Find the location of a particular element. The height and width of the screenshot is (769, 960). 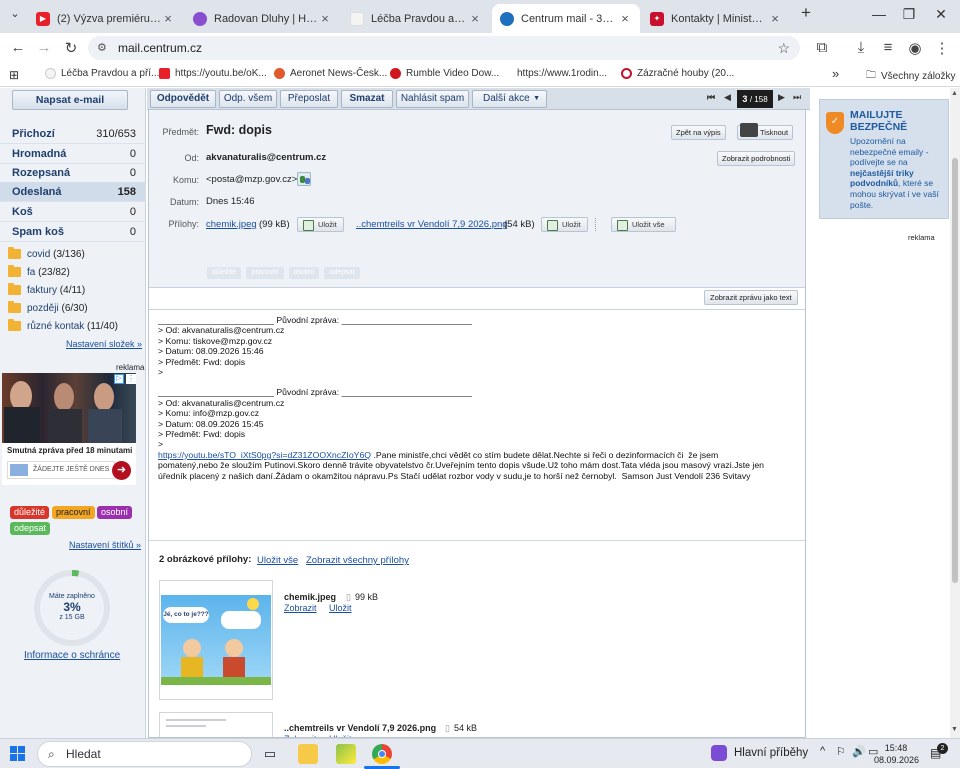

image-1-thumbnail: Jé, co to je??? is located at coordinates (216, 640).